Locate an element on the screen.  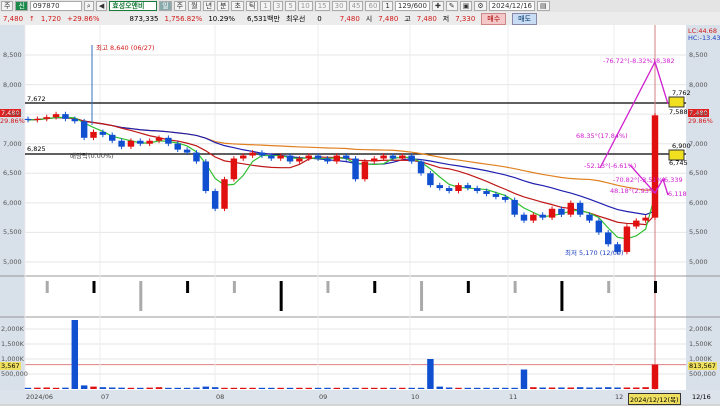
tab-second: 초 is located at coordinates (237, 6).